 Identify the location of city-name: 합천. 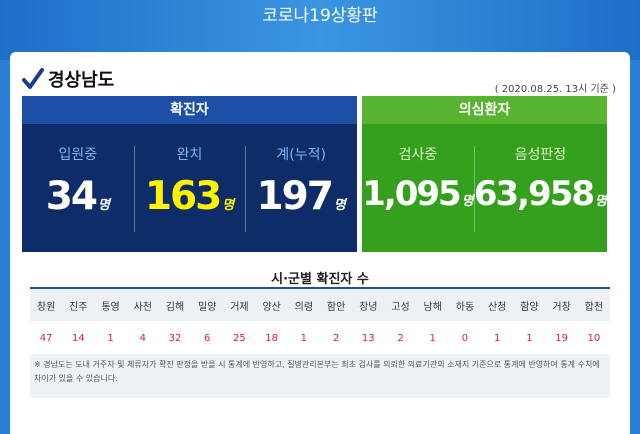
(593, 304).